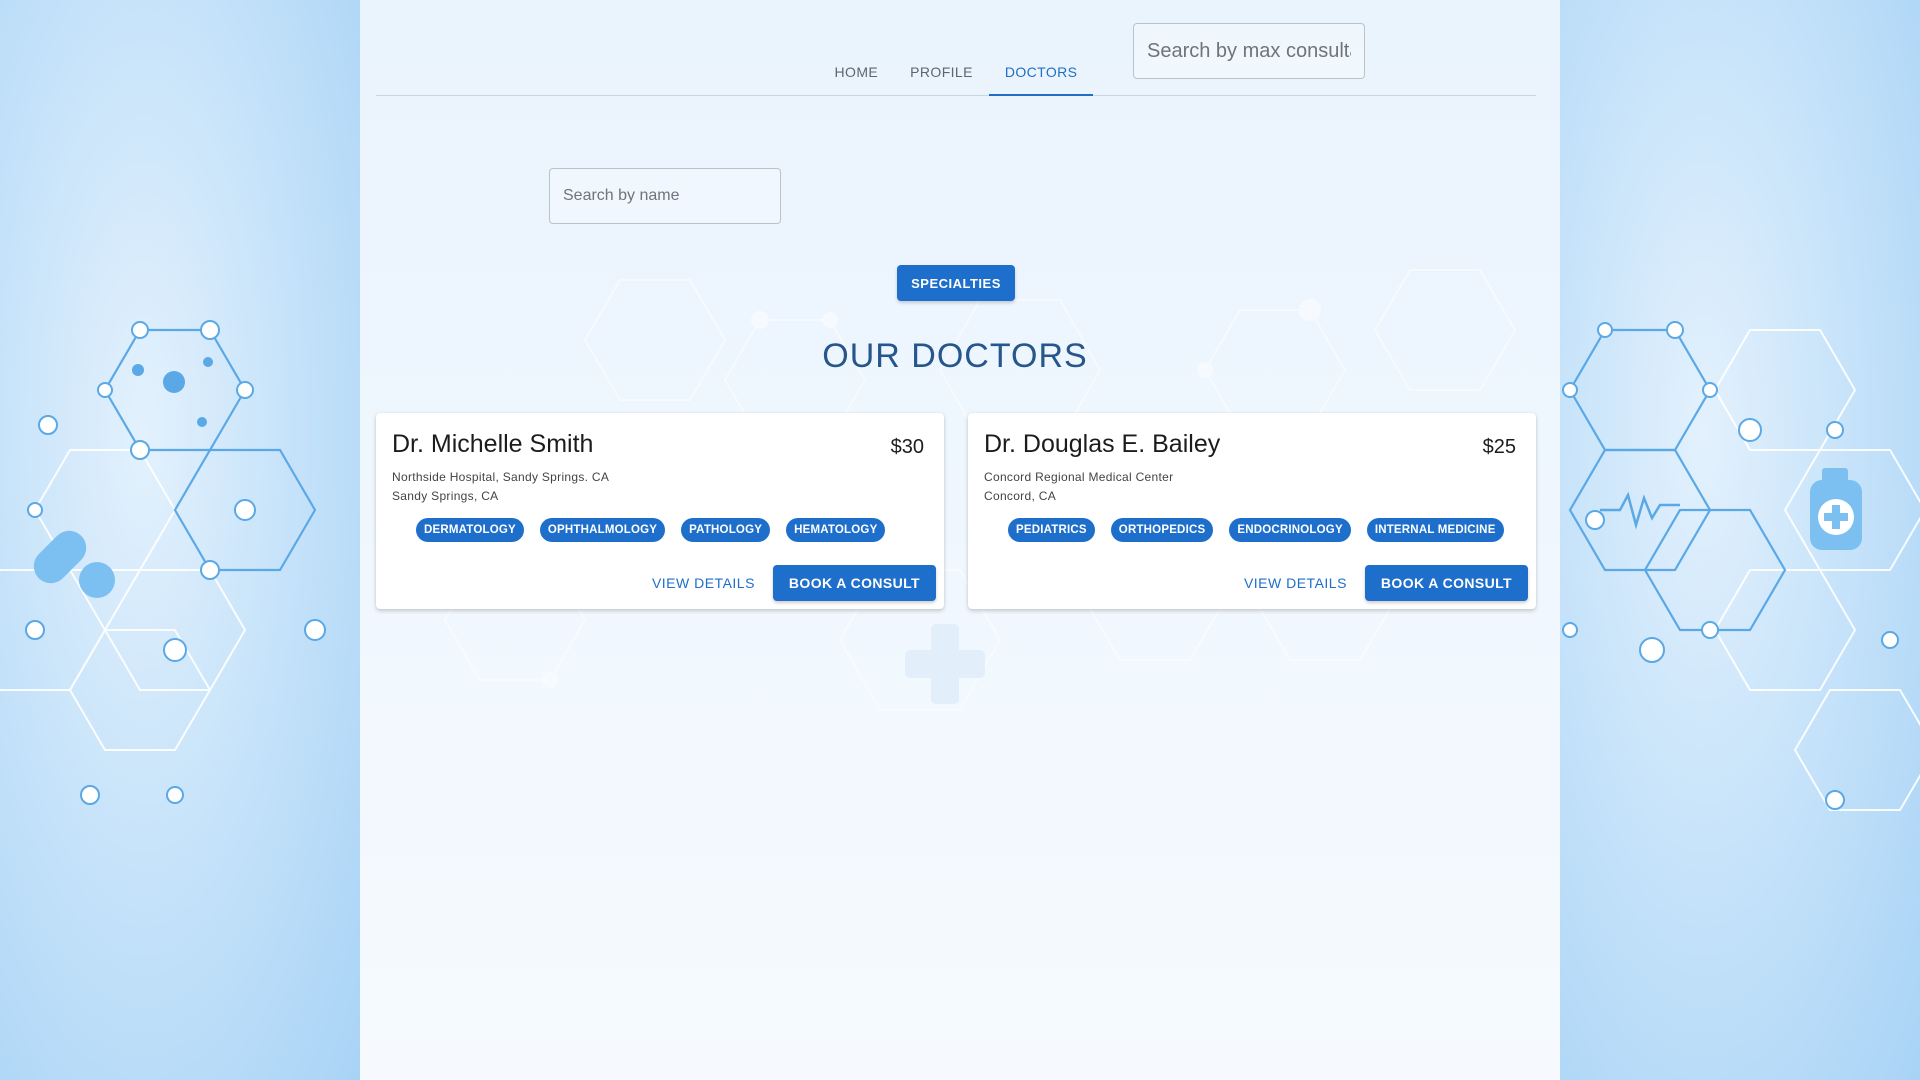 The image size is (1920, 1080). I want to click on specialty-chip: PATHOLOGY, so click(726, 530).